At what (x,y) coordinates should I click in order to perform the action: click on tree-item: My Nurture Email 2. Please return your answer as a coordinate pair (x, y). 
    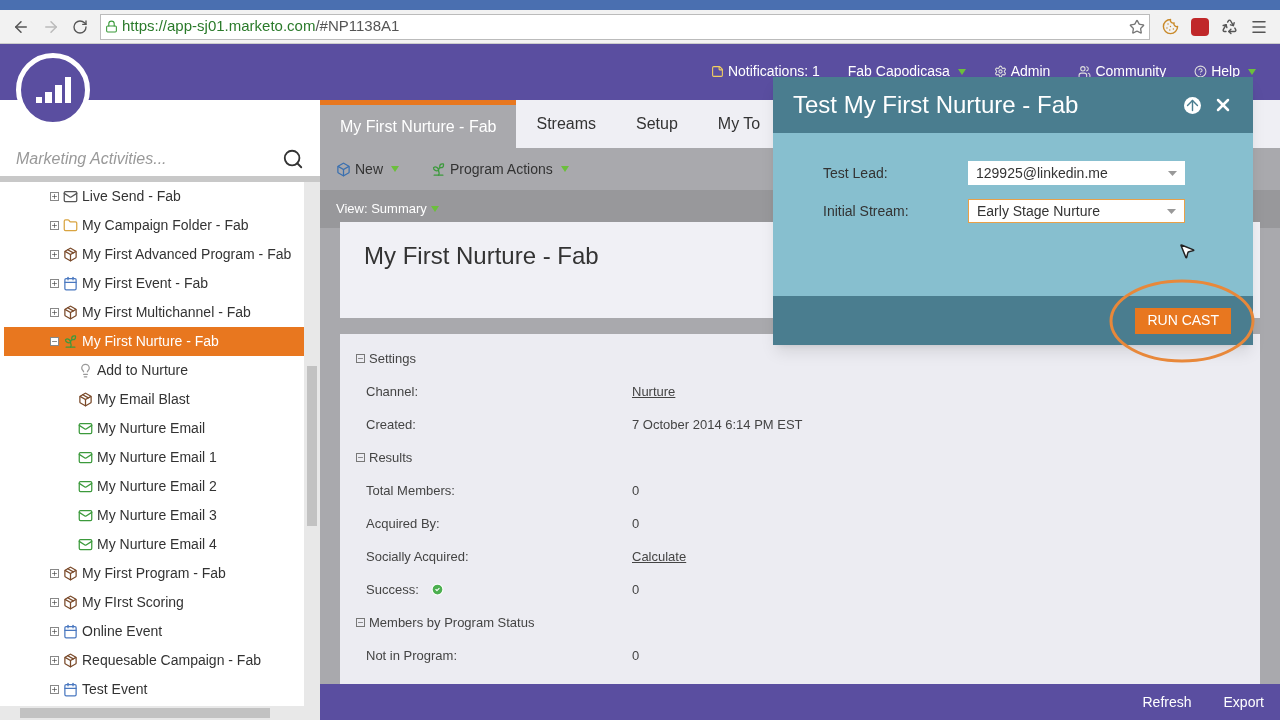
    Looking at the image, I should click on (154, 486).